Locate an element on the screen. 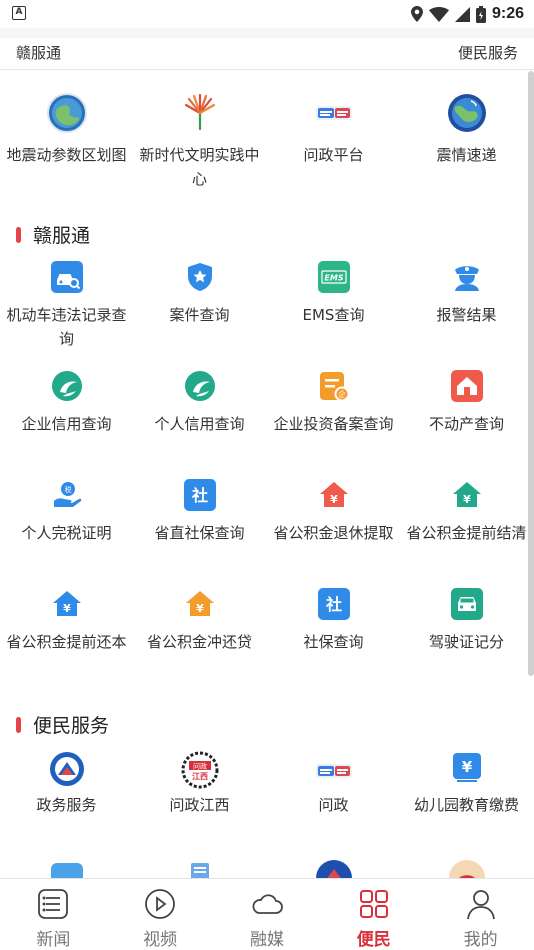 Image resolution: width=534 pixels, height=950 pixels. nav-label: 融媒 is located at coordinates (266, 940).